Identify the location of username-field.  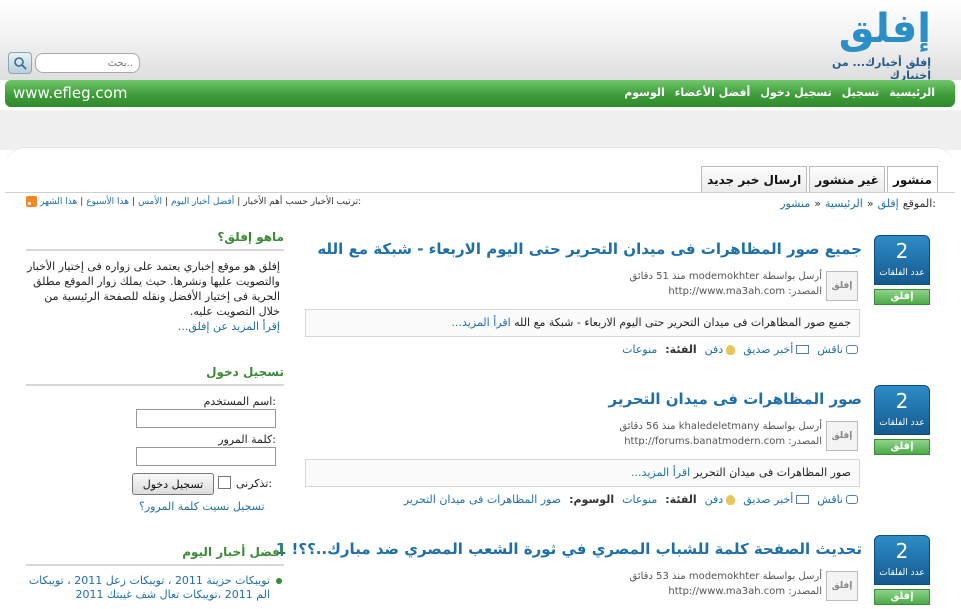
(206, 418).